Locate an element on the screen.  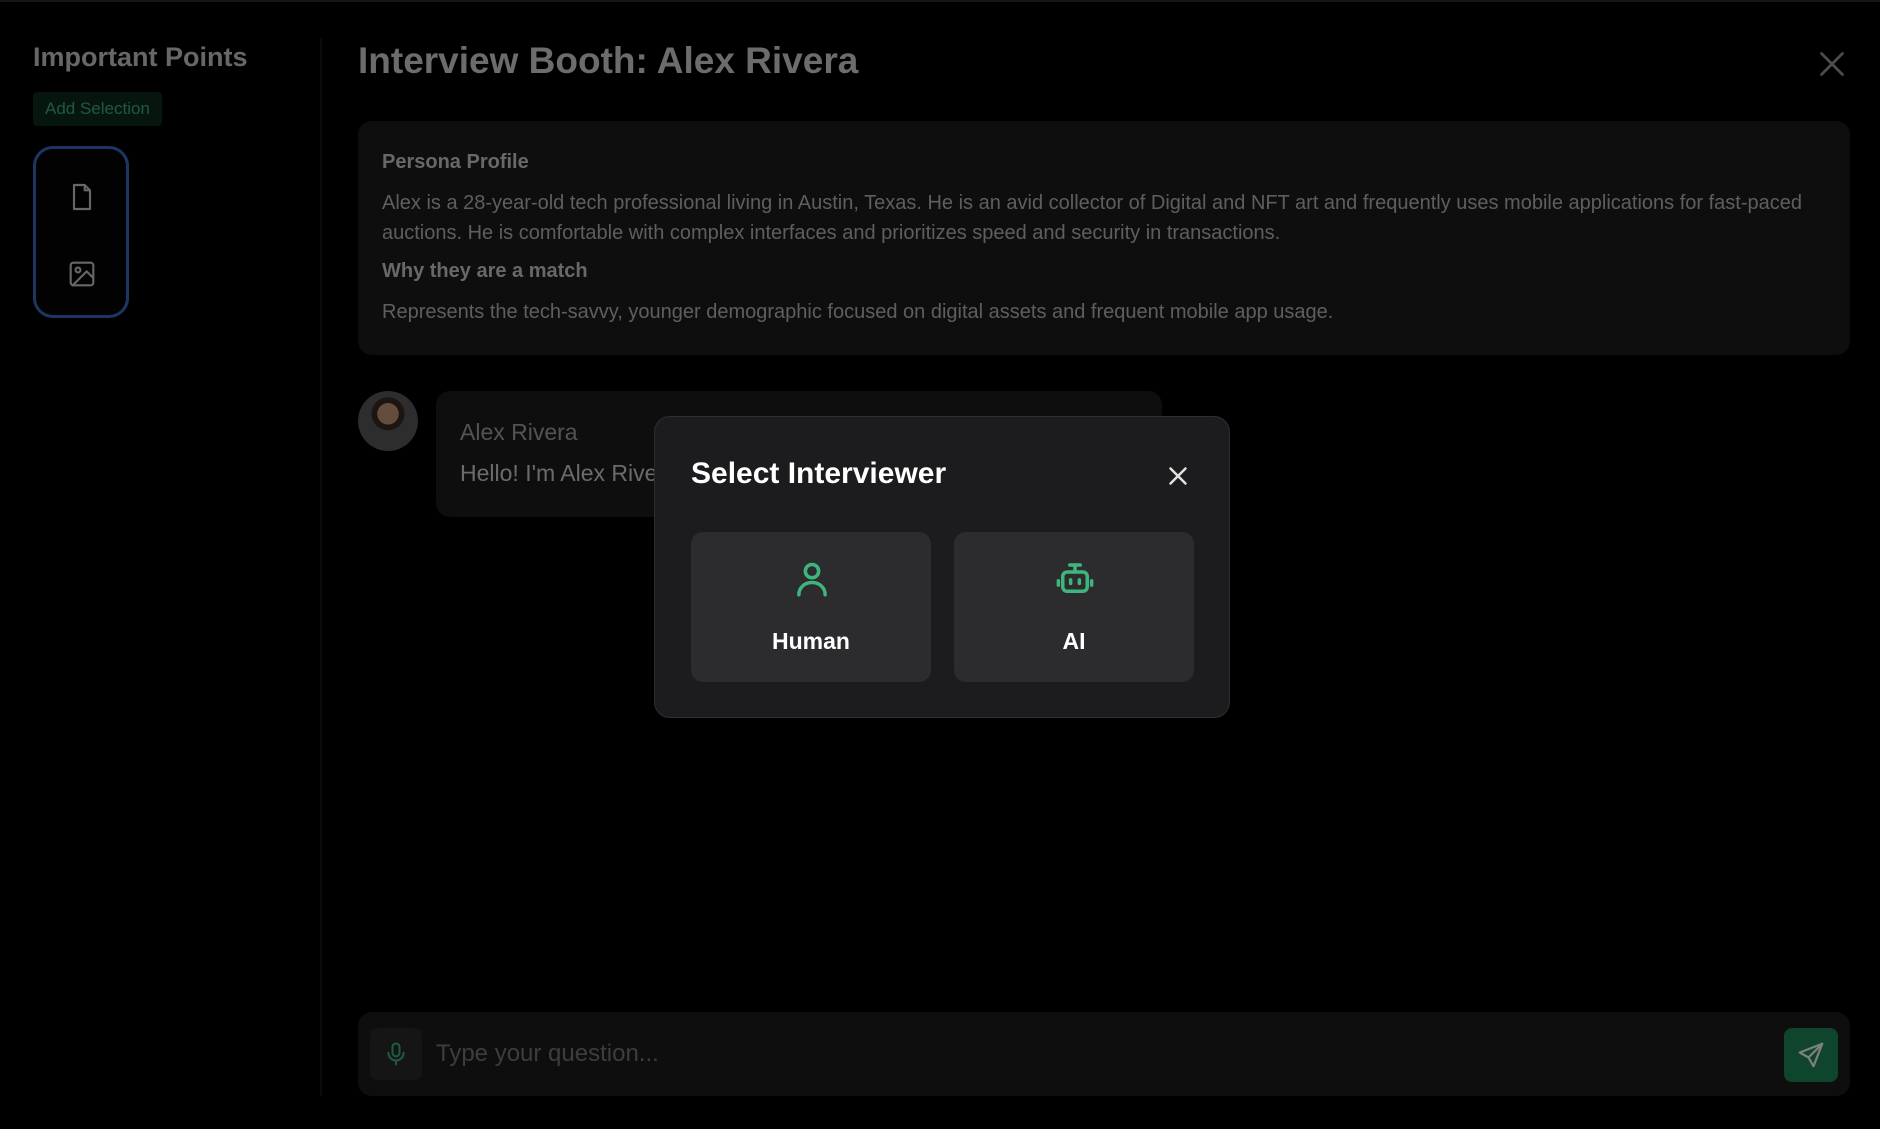
ai-interviewer-option: AI is located at coordinates (1074, 607).